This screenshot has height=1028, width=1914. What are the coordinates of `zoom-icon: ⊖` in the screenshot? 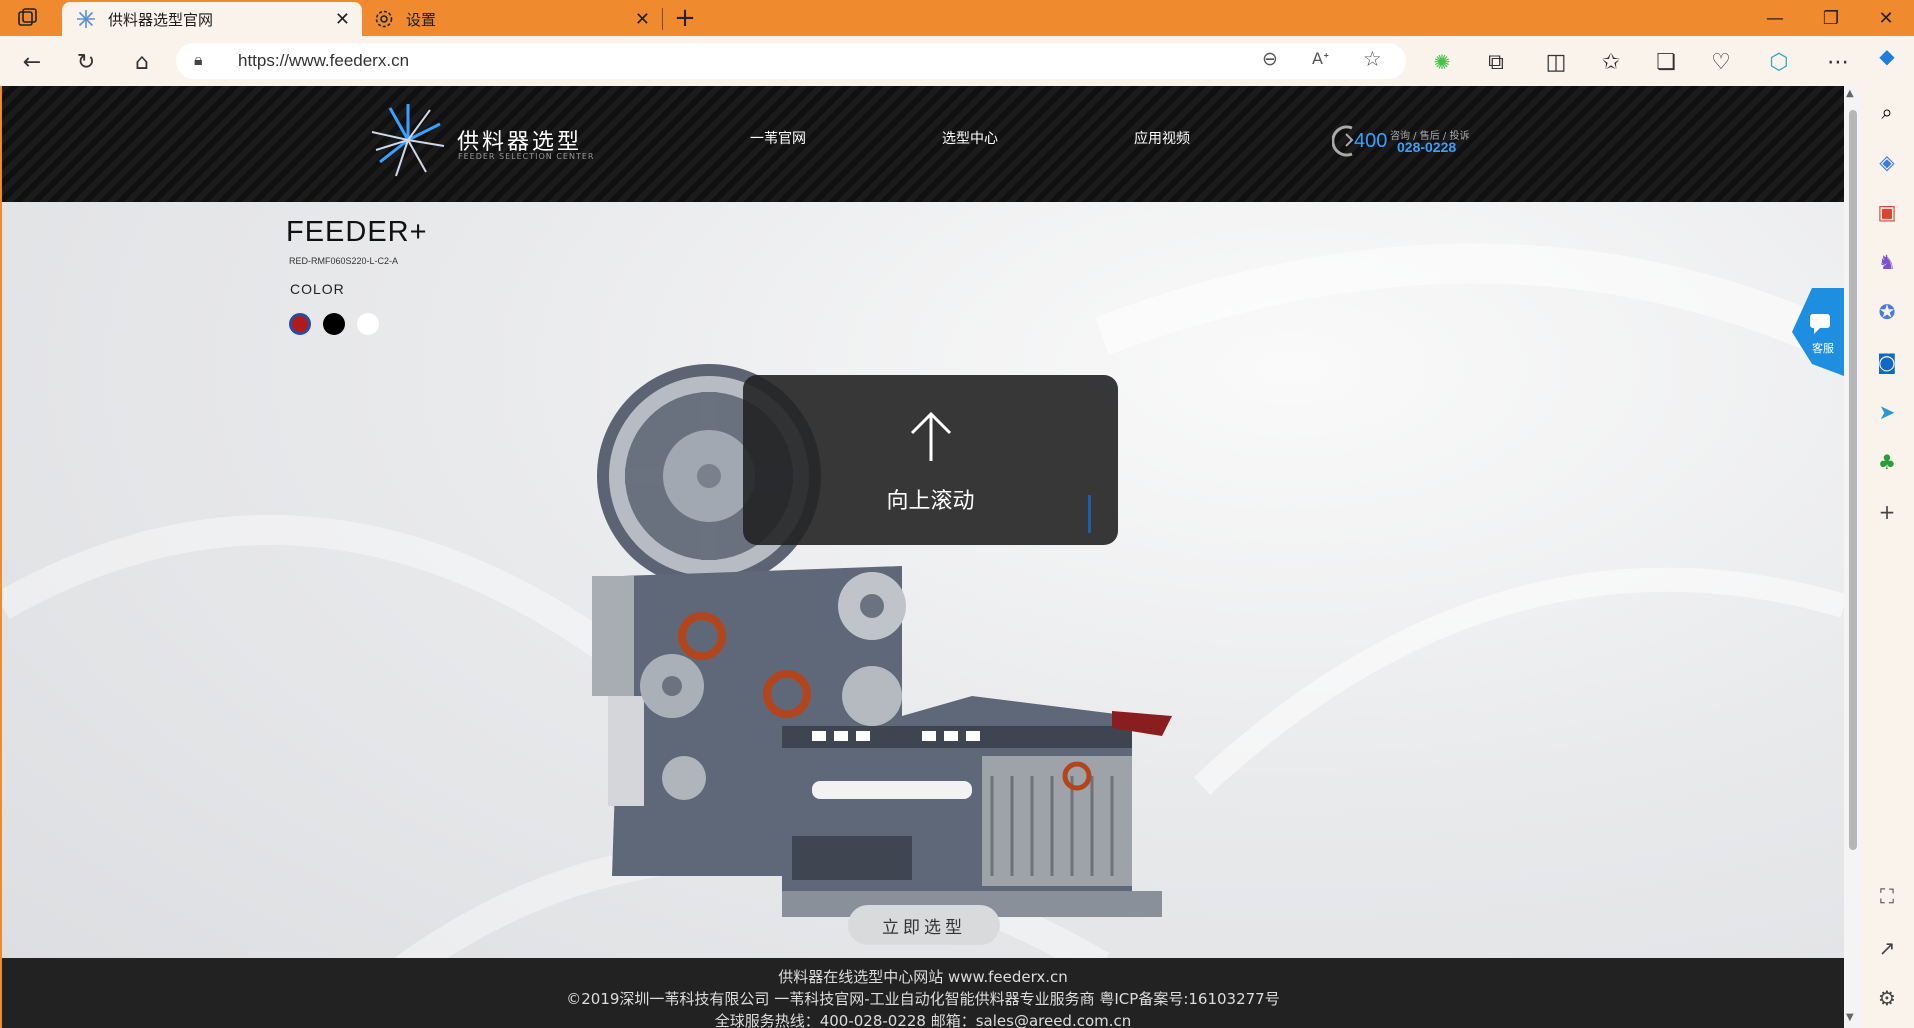 It's located at (1270, 59).